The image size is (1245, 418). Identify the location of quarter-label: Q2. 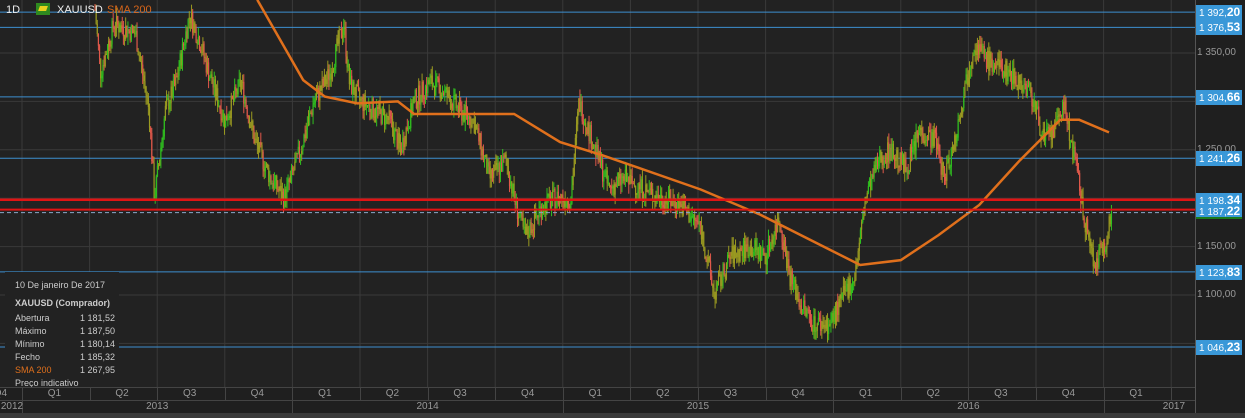
(392, 393).